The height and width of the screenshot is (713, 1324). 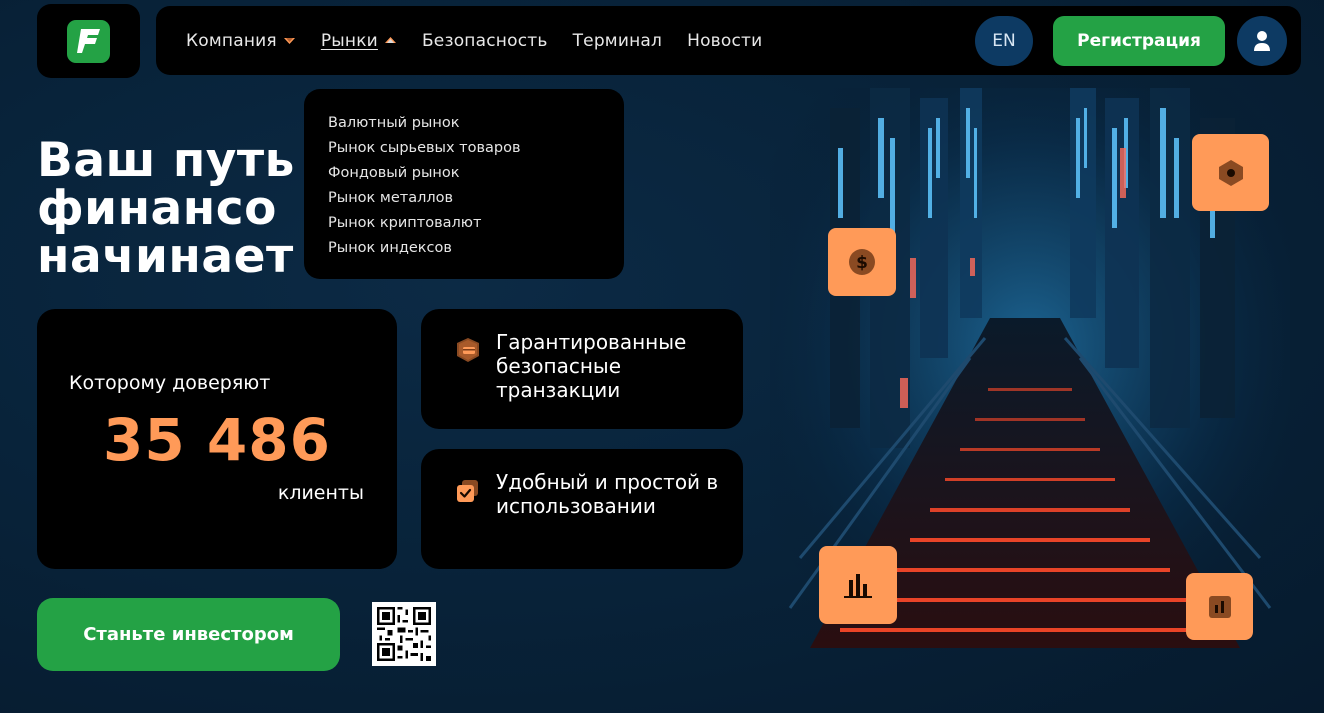 I want to click on dropdown-item-indices: Рынок индексов, so click(x=464, y=248).